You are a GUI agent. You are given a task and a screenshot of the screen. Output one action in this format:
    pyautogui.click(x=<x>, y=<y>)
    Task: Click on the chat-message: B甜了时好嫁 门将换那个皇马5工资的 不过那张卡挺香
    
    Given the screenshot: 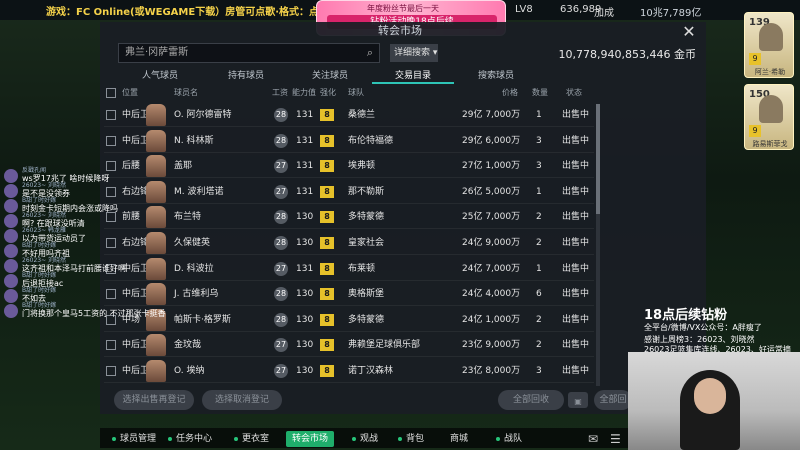 What is the action you would take?
    pyautogui.click(x=83, y=310)
    